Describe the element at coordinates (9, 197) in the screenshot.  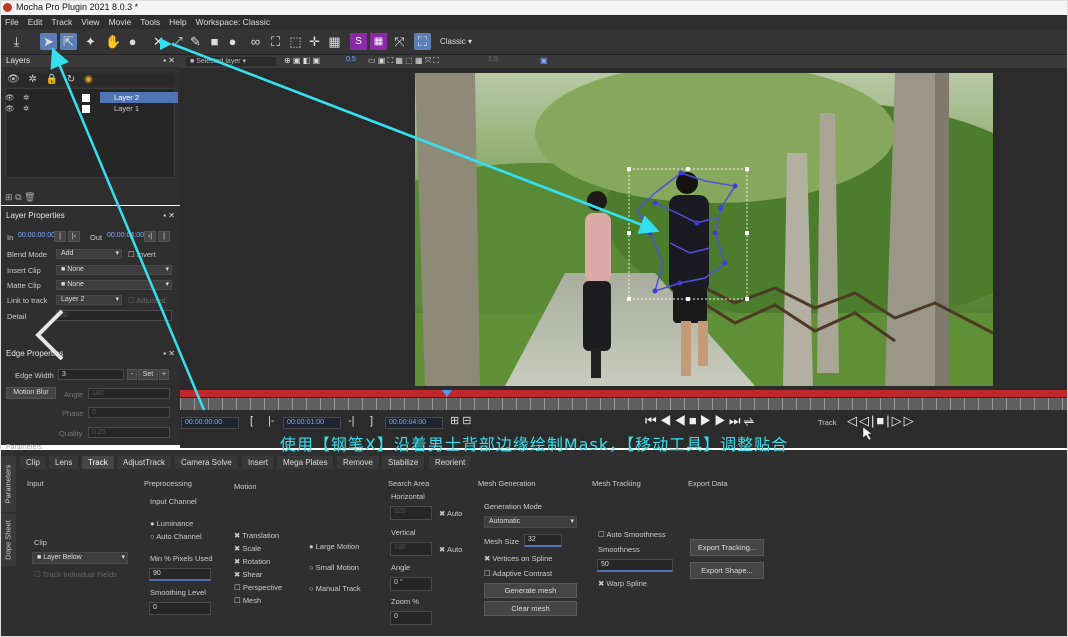
I see `add-layer-icon: ⊞` at that location.